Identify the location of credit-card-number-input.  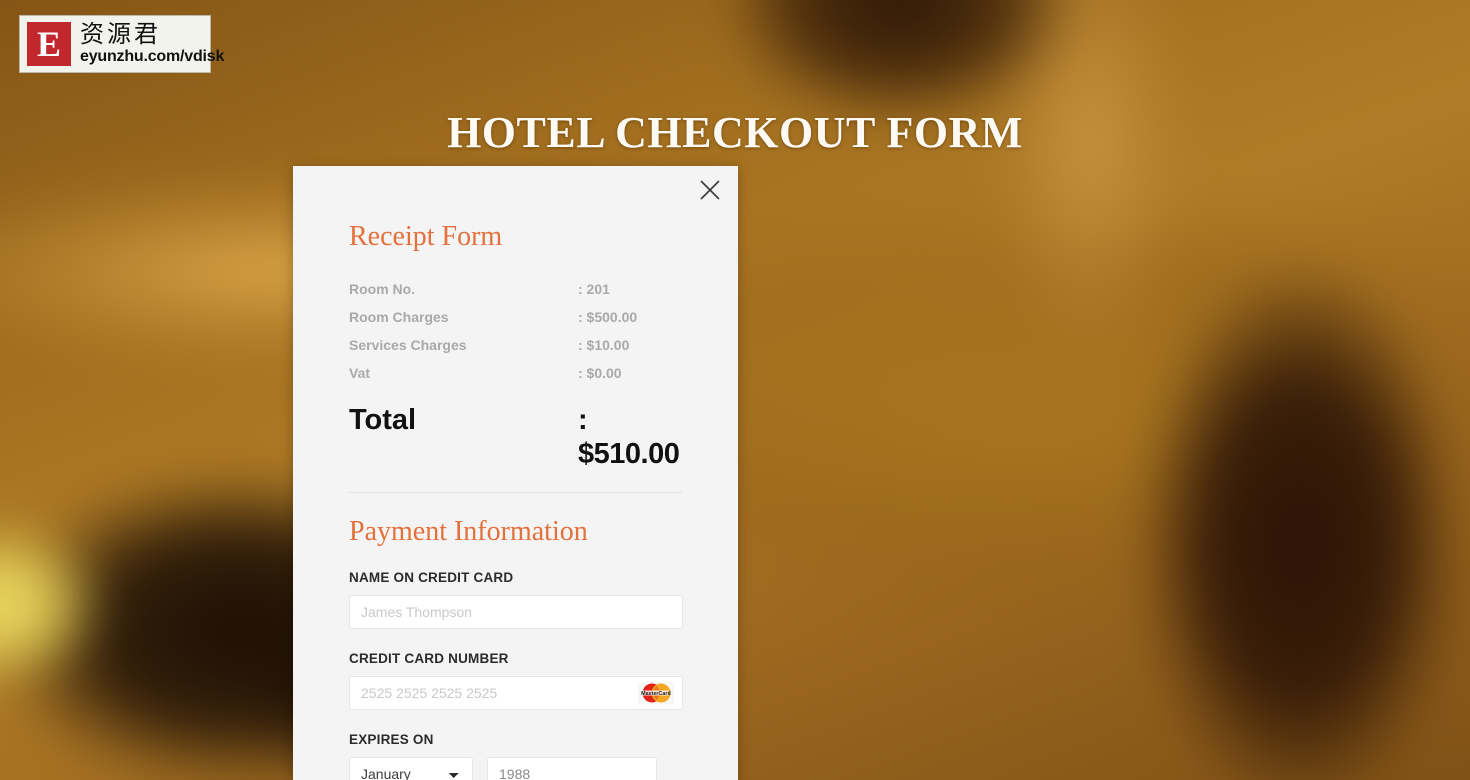
(516, 692).